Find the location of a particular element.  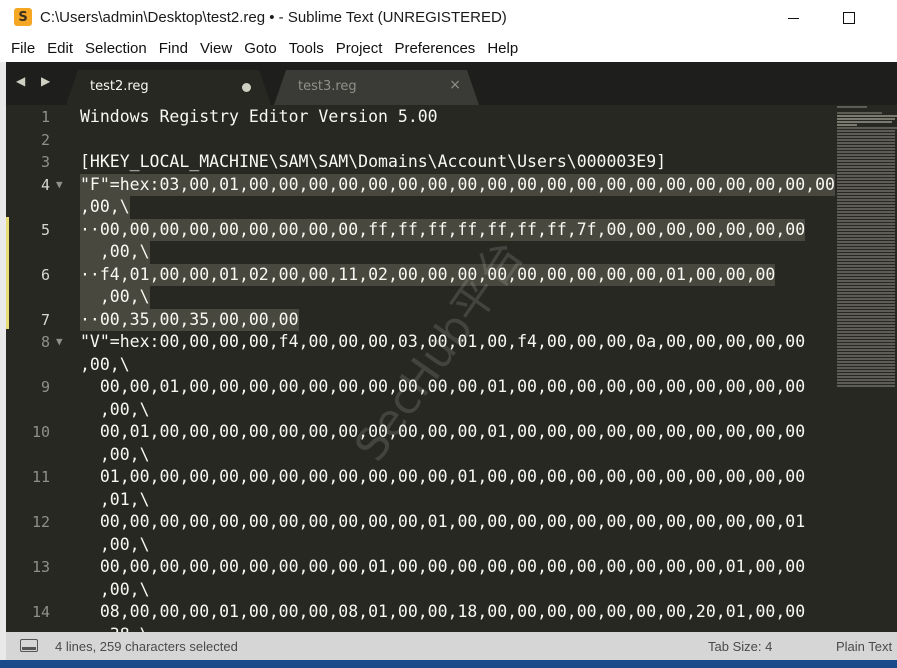

menu-edit: Edit is located at coordinates (60, 49).